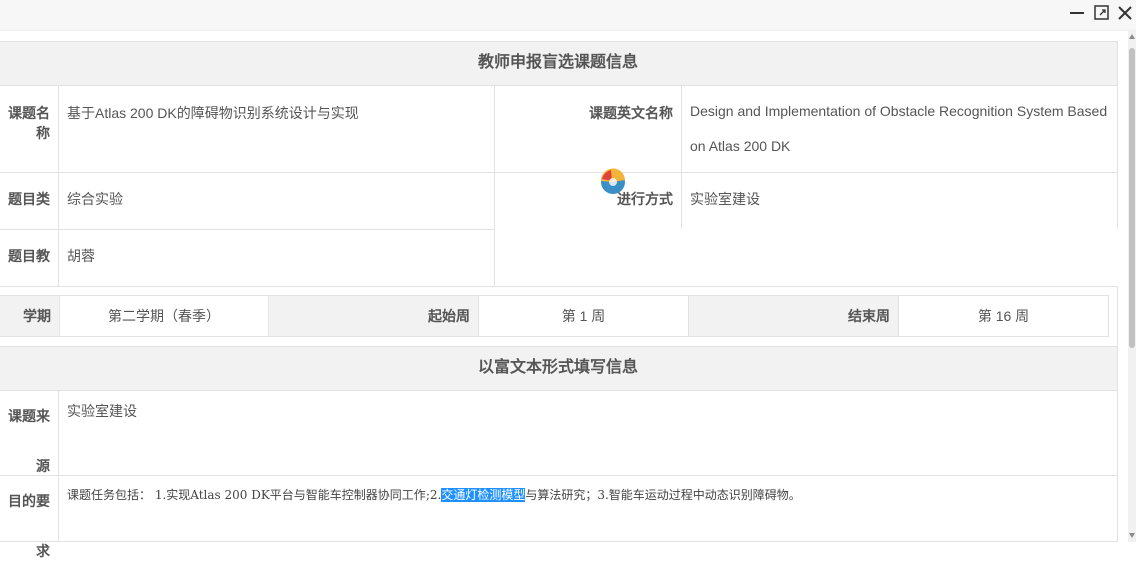 Image resolution: width=1136 pixels, height=576 pixels. What do you see at coordinates (899, 201) in the screenshot?
I see `method-value: 实验室建设` at bounding box center [899, 201].